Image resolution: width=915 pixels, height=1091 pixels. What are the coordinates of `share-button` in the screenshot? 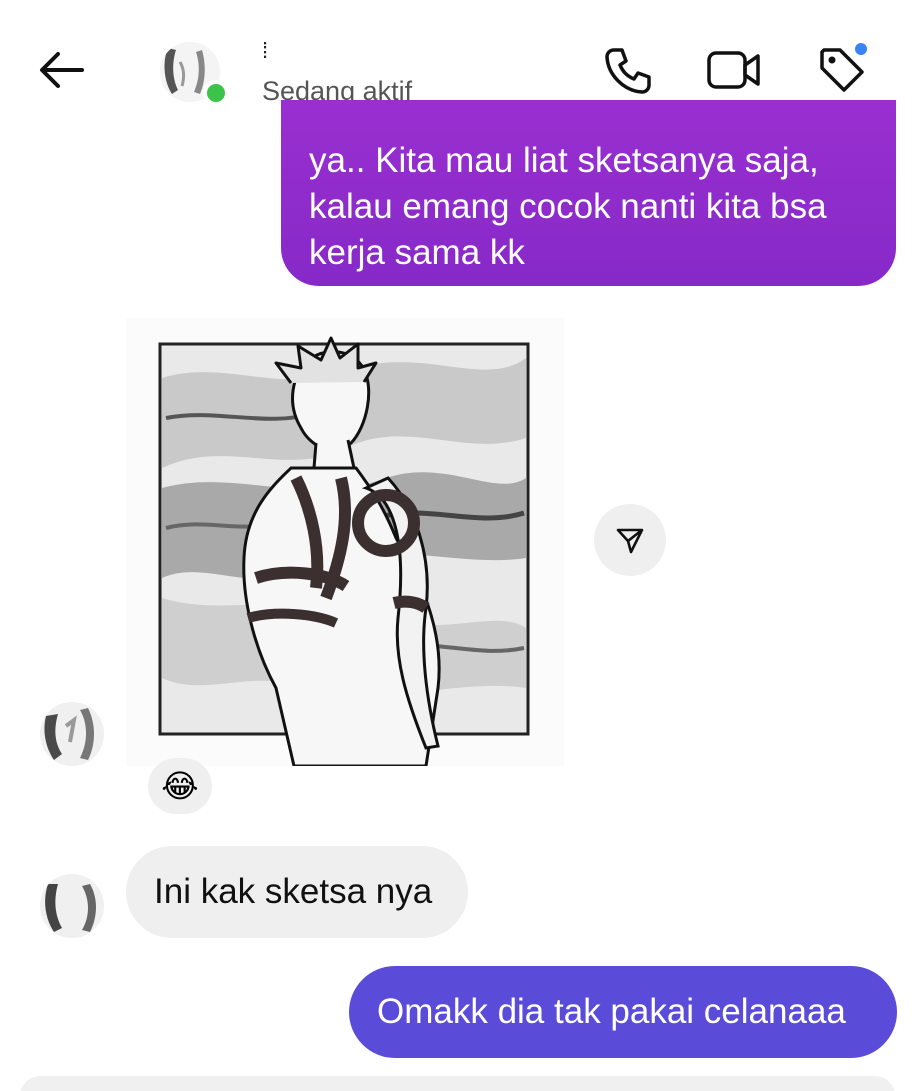 It's located at (630, 540).